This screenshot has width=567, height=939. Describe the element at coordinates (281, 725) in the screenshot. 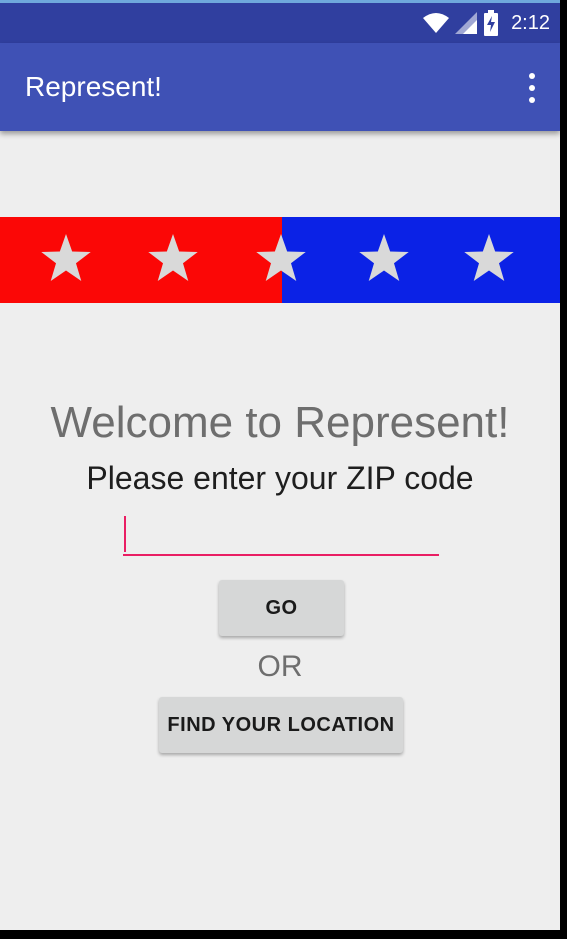

I see `find-location-button: FIND YOUR LOCATION` at that location.